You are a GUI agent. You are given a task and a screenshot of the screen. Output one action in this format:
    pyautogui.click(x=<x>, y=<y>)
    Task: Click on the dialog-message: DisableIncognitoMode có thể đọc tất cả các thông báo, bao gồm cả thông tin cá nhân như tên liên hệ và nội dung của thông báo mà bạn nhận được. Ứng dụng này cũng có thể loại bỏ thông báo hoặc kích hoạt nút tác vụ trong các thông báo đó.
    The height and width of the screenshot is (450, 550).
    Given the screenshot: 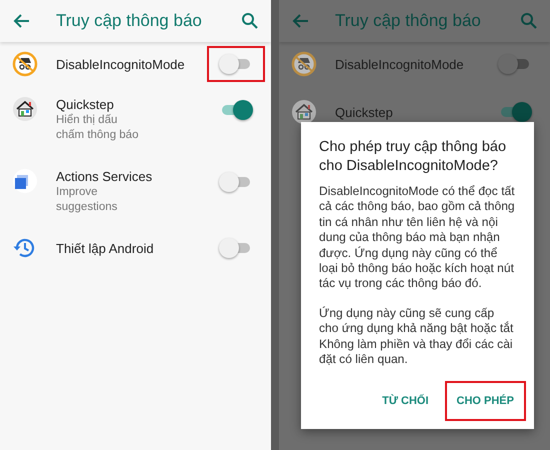 What is the action you would take?
    pyautogui.click(x=417, y=238)
    